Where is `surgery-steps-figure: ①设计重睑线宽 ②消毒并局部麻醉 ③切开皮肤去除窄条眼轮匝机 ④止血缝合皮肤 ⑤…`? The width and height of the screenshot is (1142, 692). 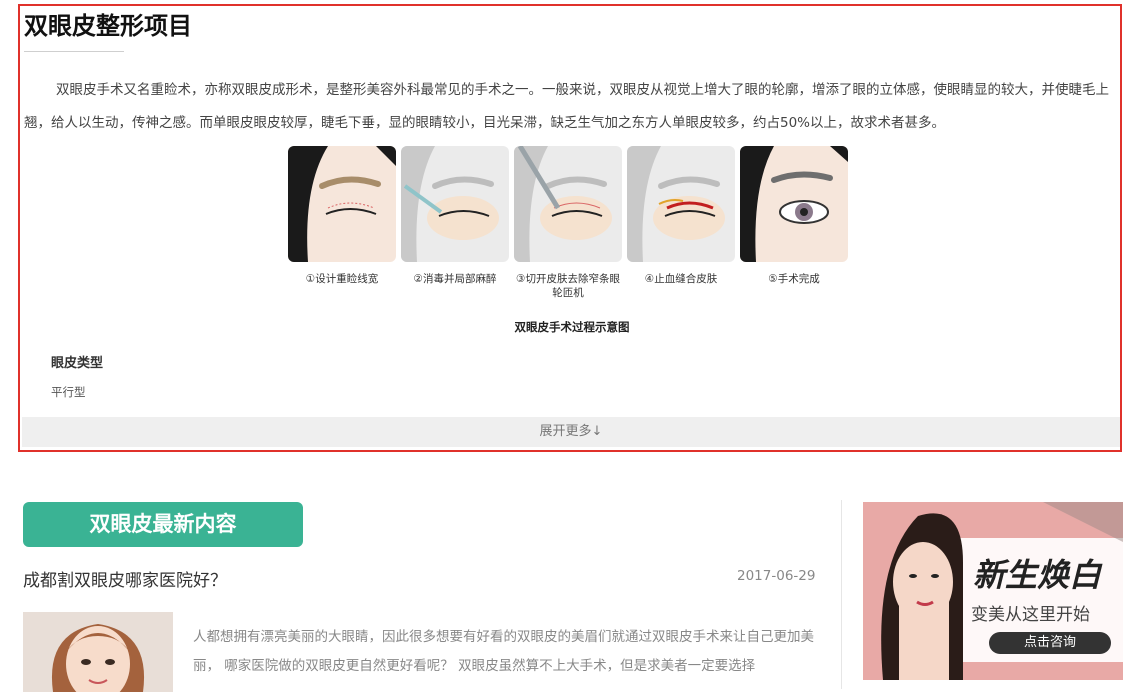 surgery-steps-figure: ①设计重睑线宽 ②消毒并局部麻醉 ③切开皮肤去除窄条眼轮匝机 ④止血缝合皮肤 ⑤… is located at coordinates (568, 226).